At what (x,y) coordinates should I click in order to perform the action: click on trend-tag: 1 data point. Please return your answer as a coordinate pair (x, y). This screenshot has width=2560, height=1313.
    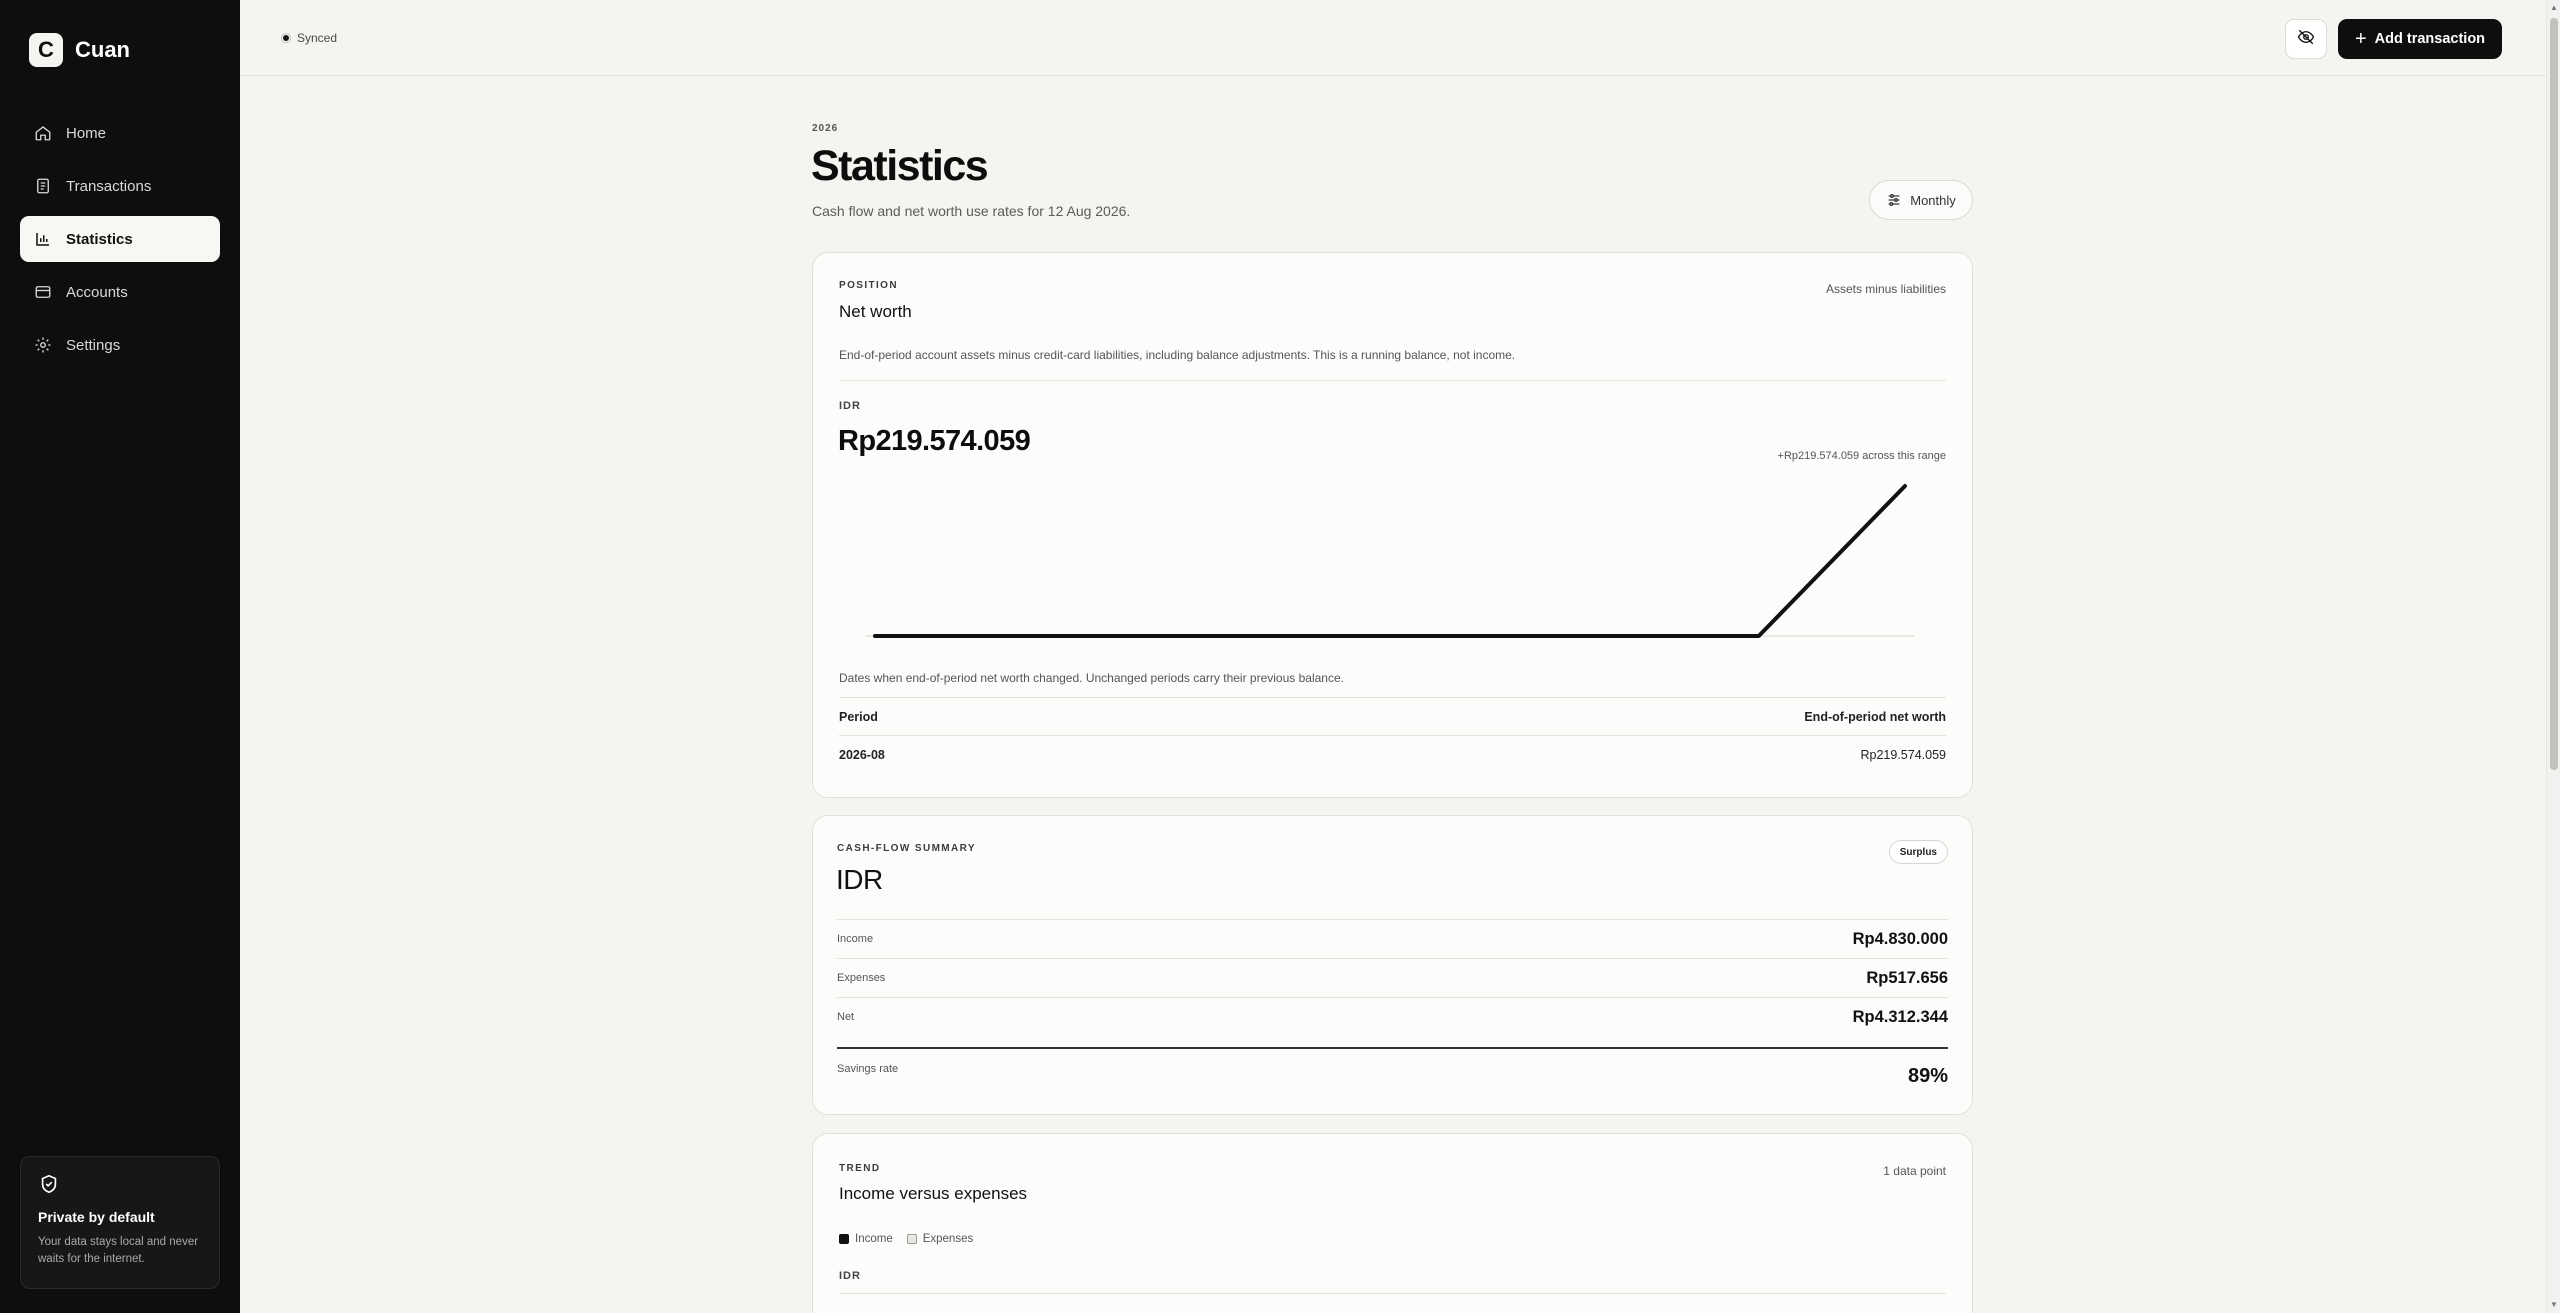
    Looking at the image, I should click on (1914, 1171).